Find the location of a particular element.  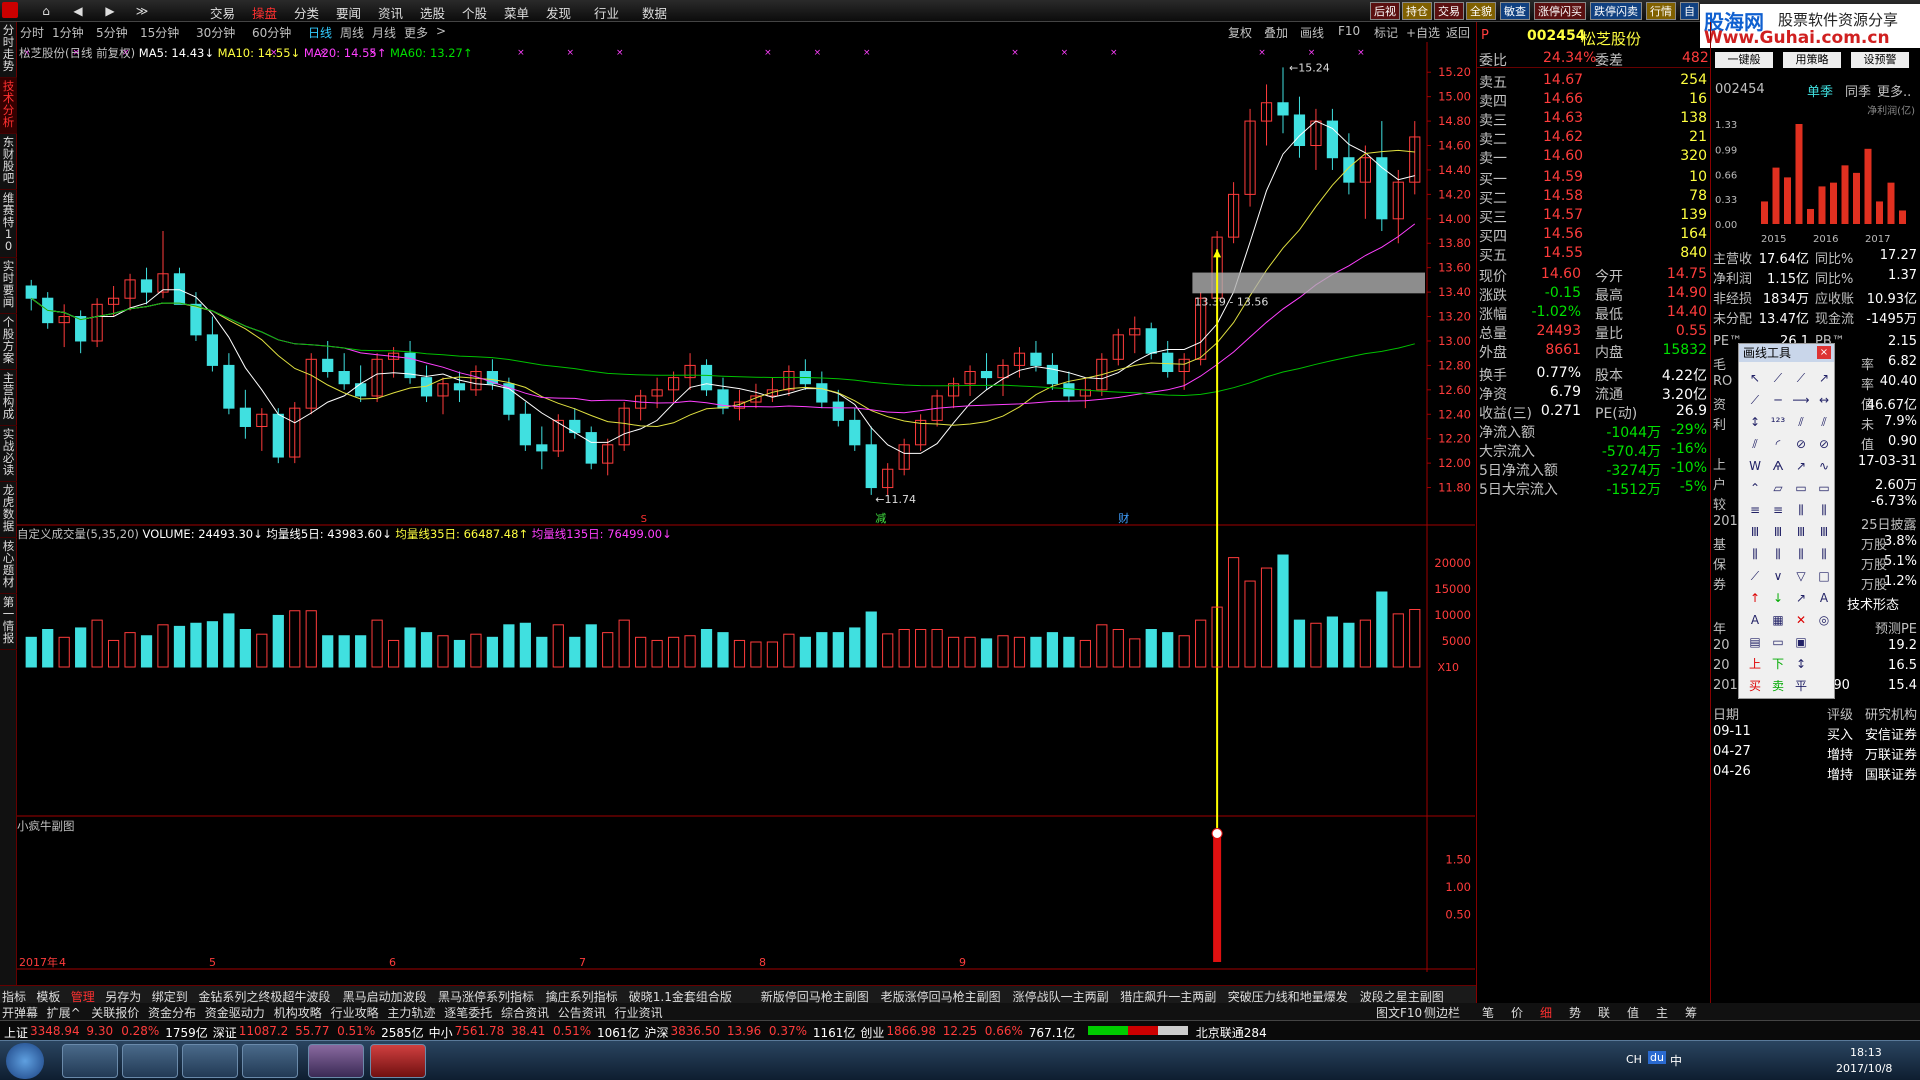

btn-self: 自 is located at coordinates (1689, 11).